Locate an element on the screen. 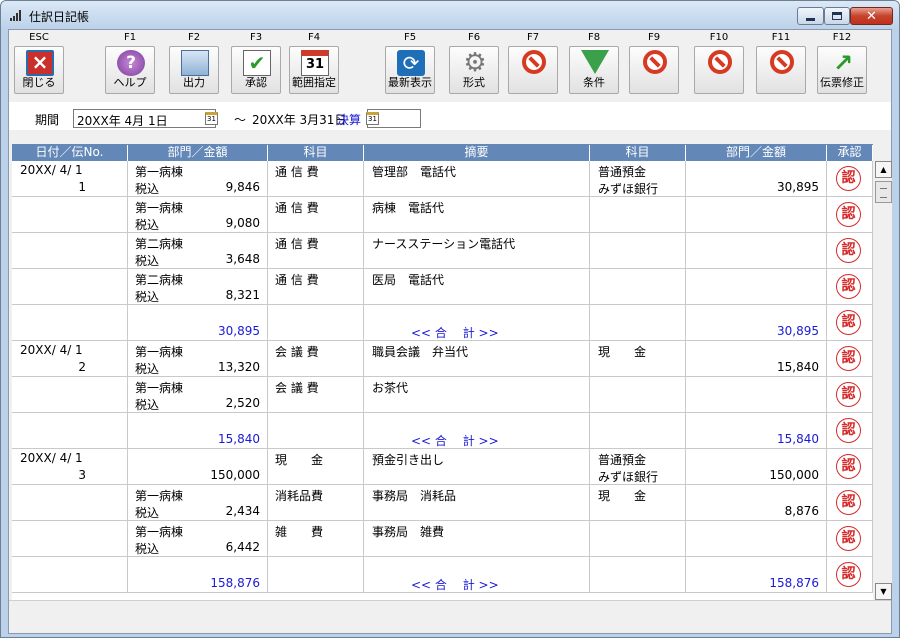 The width and height of the screenshot is (900, 638). column-header-2: 科目 is located at coordinates (316, 153).